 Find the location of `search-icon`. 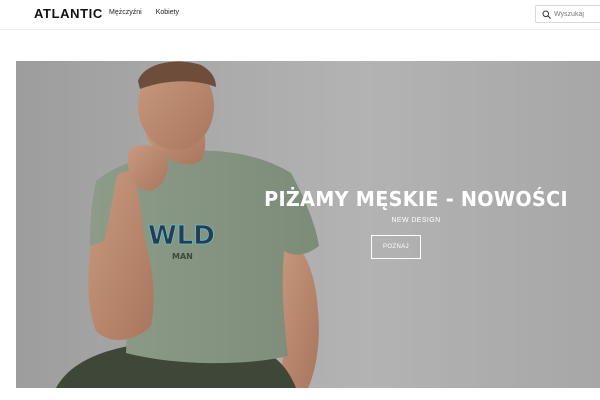

search-icon is located at coordinates (546, 14).